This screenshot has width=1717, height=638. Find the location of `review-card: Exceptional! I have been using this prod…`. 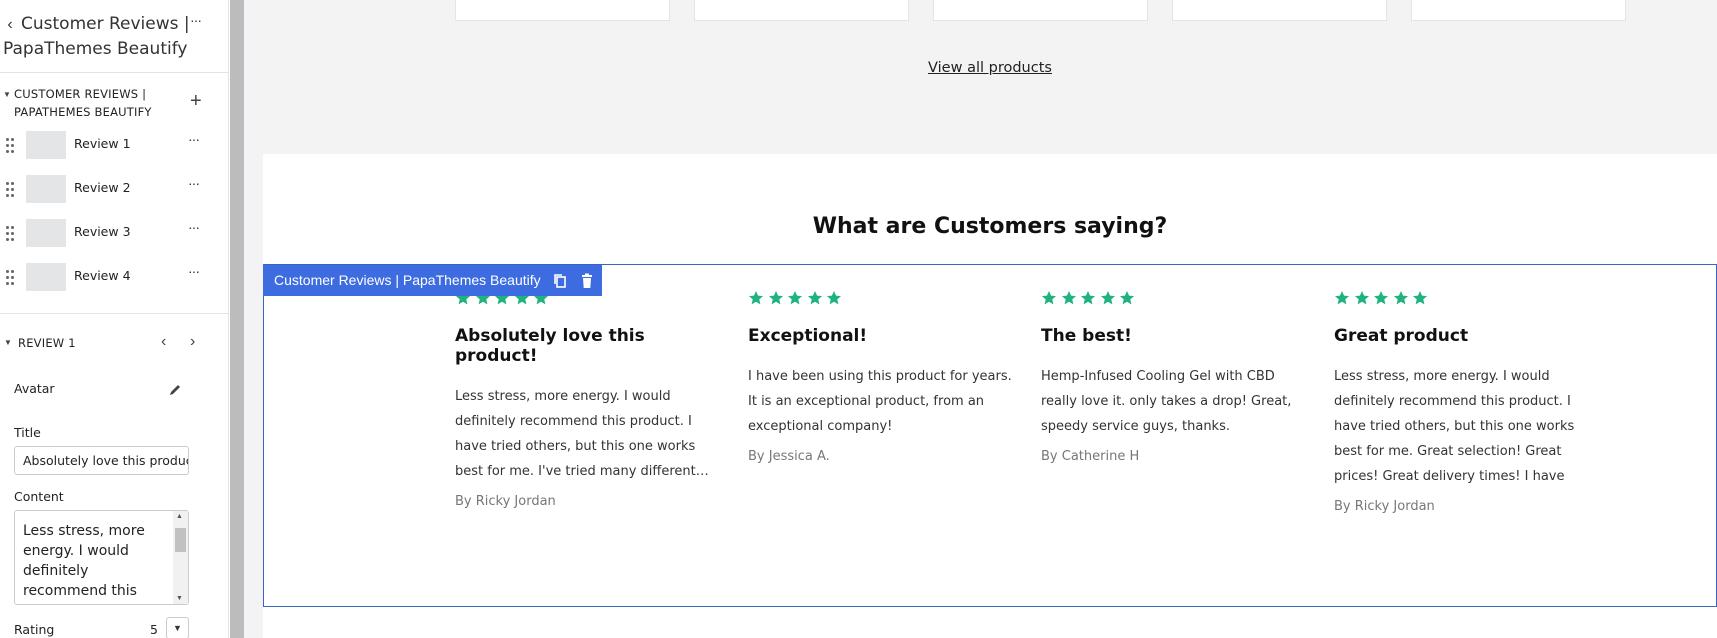

review-card: Exceptional! I have been using this prod… is located at coordinates (883, 377).